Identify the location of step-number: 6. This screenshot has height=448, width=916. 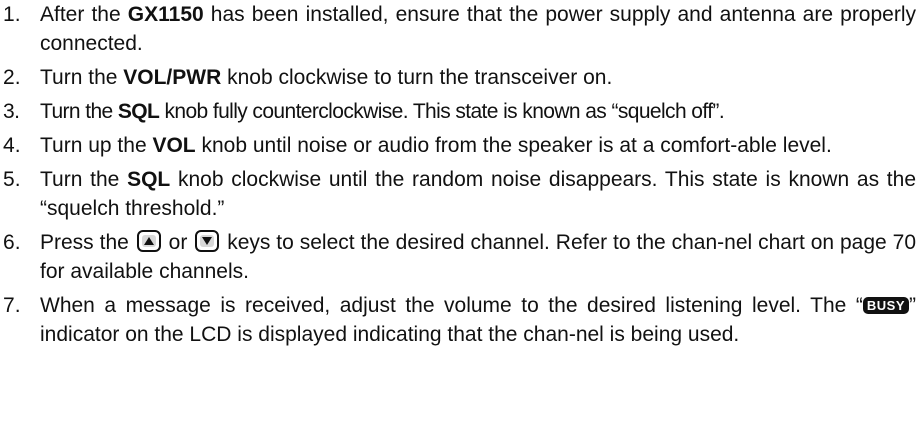
(18, 242).